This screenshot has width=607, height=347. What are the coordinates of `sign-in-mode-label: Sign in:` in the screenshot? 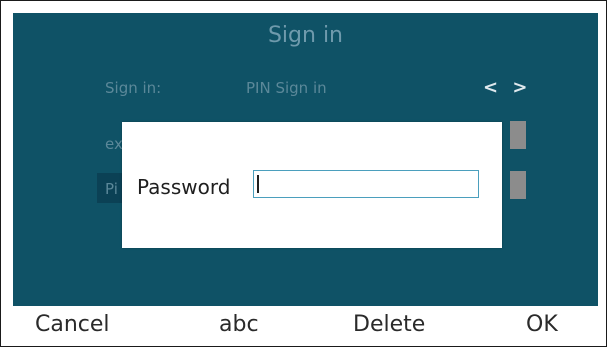 It's located at (133, 88).